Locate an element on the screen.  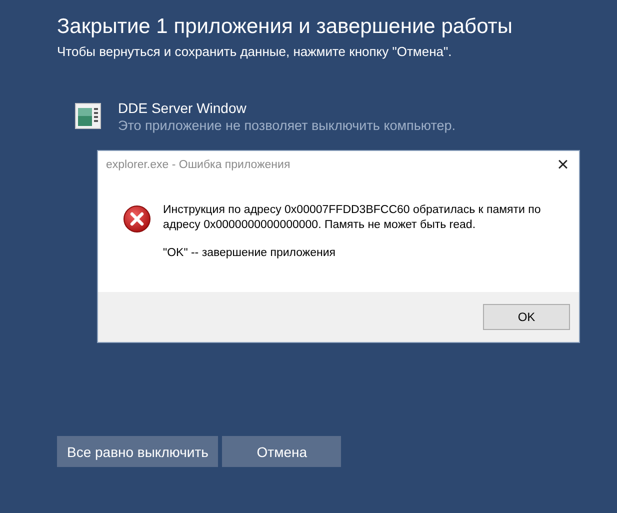
app-name: DDE Server Window is located at coordinates (183, 108).